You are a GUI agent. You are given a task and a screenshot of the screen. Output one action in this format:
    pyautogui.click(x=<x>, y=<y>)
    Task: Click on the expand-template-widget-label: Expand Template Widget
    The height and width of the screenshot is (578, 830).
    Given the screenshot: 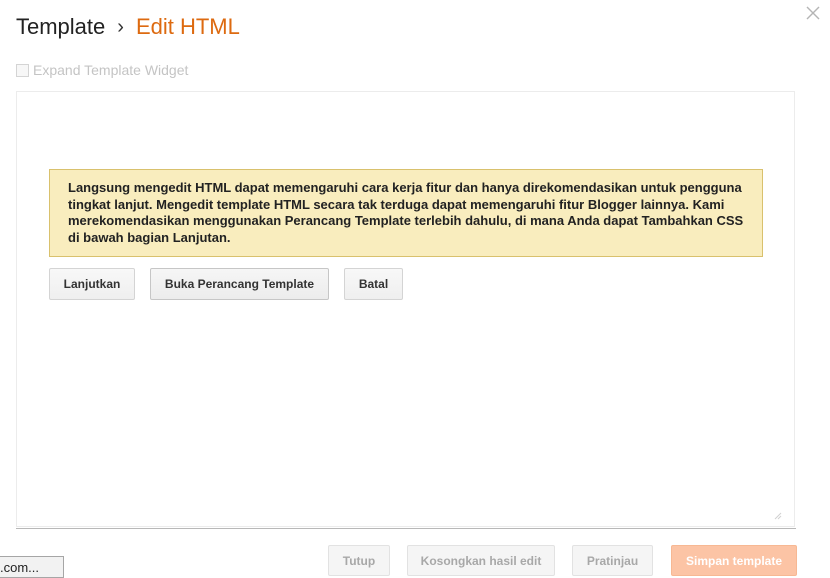 What is the action you would take?
    pyautogui.click(x=111, y=70)
    